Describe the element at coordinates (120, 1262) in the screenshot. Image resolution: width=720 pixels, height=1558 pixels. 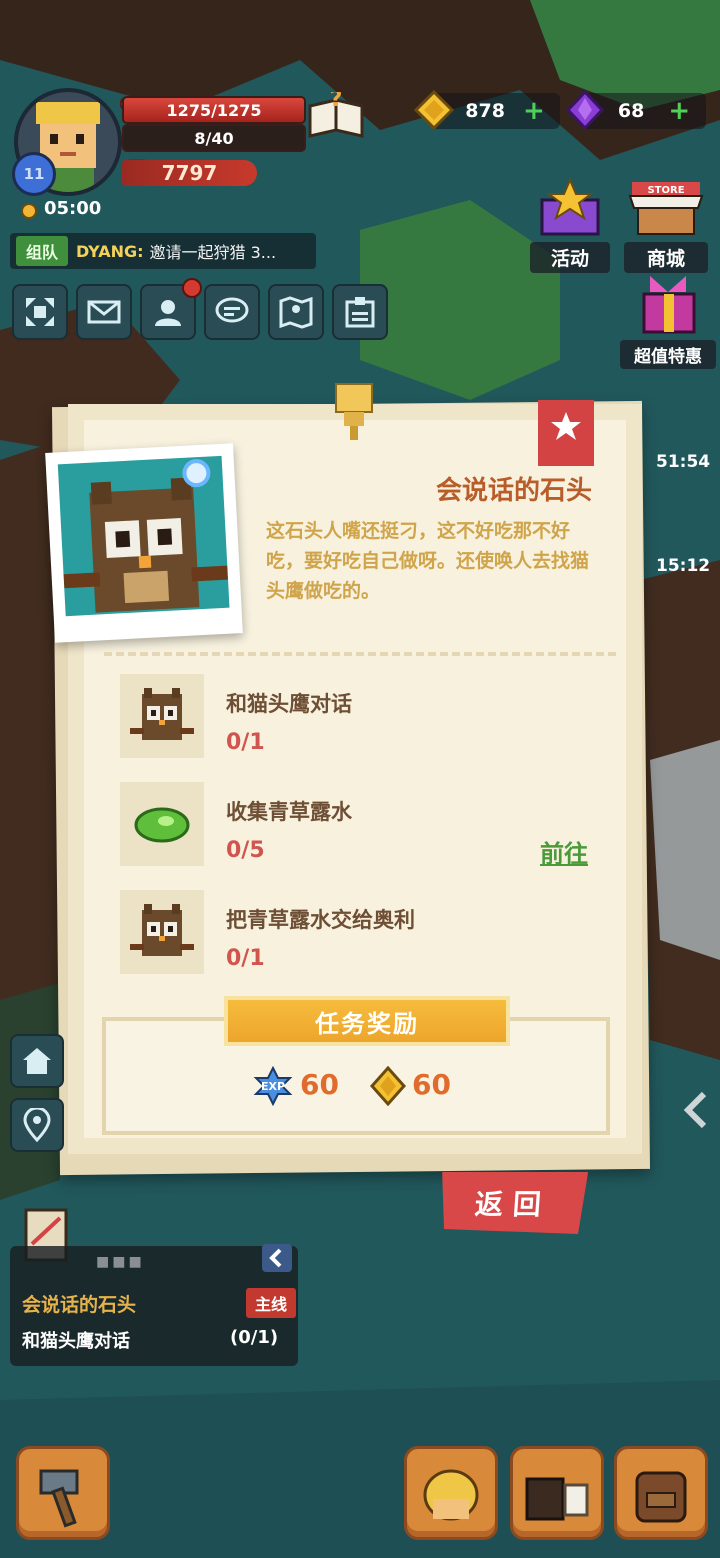
I see `tracker-page-dots: ■■■` at that location.